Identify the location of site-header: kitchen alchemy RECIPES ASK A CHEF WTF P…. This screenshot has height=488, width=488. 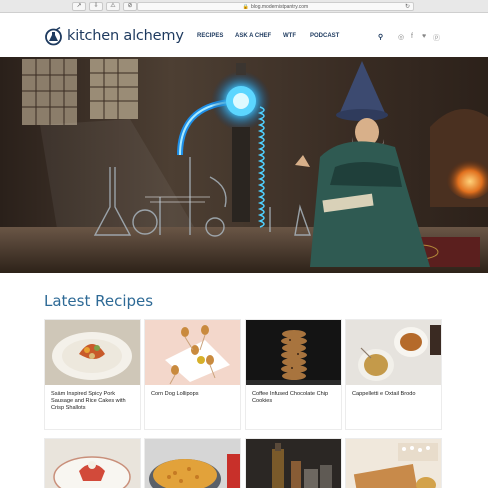
(244, 35).